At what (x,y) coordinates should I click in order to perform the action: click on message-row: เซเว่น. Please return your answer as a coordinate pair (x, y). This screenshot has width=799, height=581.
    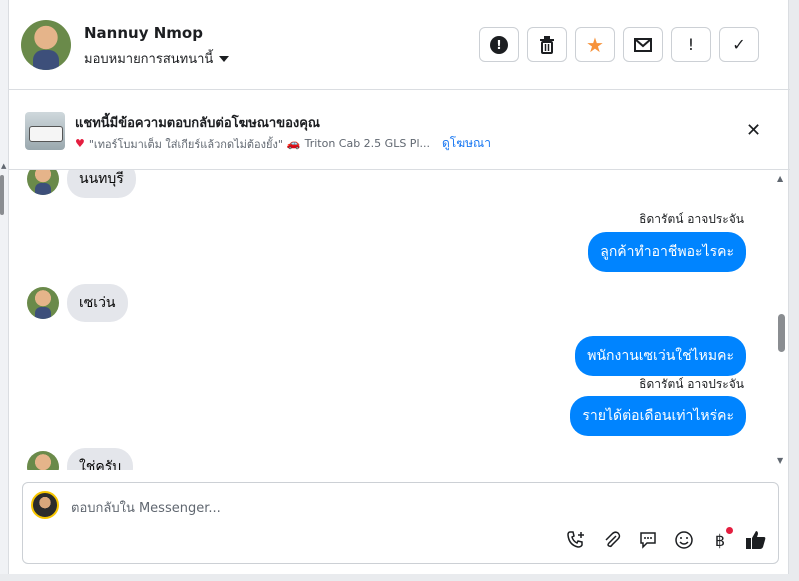
    Looking at the image, I should click on (77, 303).